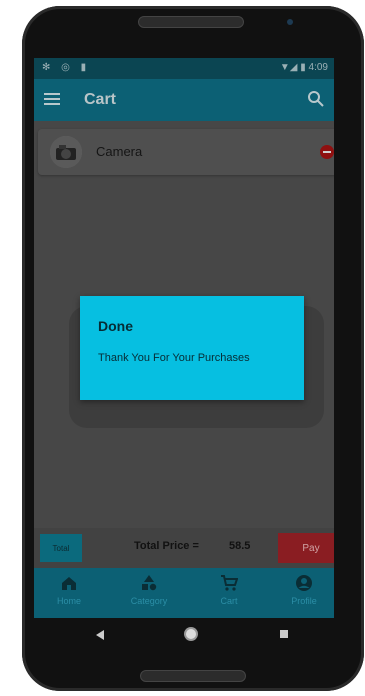 The height and width of the screenshot is (696, 365). Describe the element at coordinates (166, 546) in the screenshot. I see `total-price-label: Total Price =` at that location.